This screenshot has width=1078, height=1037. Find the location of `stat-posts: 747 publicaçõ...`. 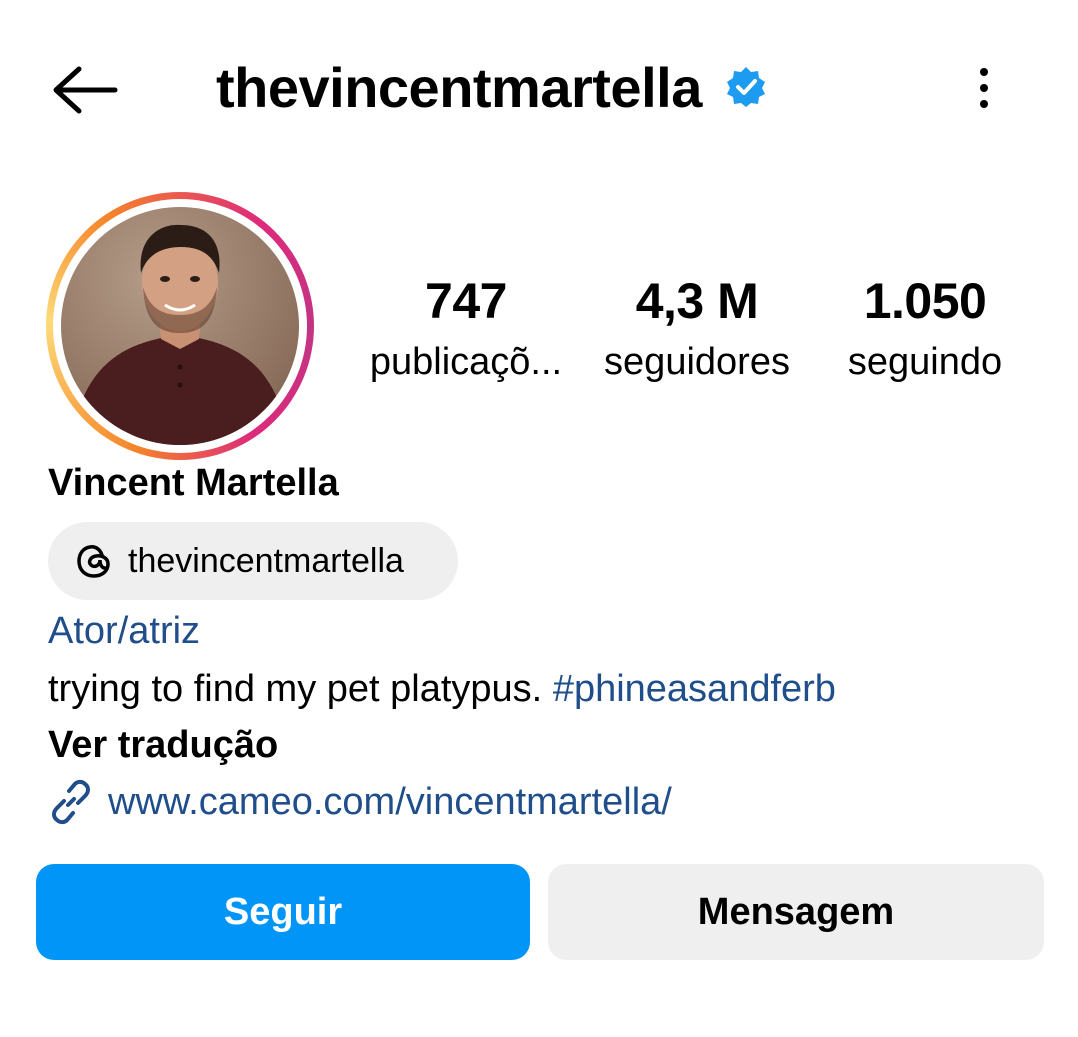

stat-posts: 747 publicaçõ... is located at coordinates (466, 331).